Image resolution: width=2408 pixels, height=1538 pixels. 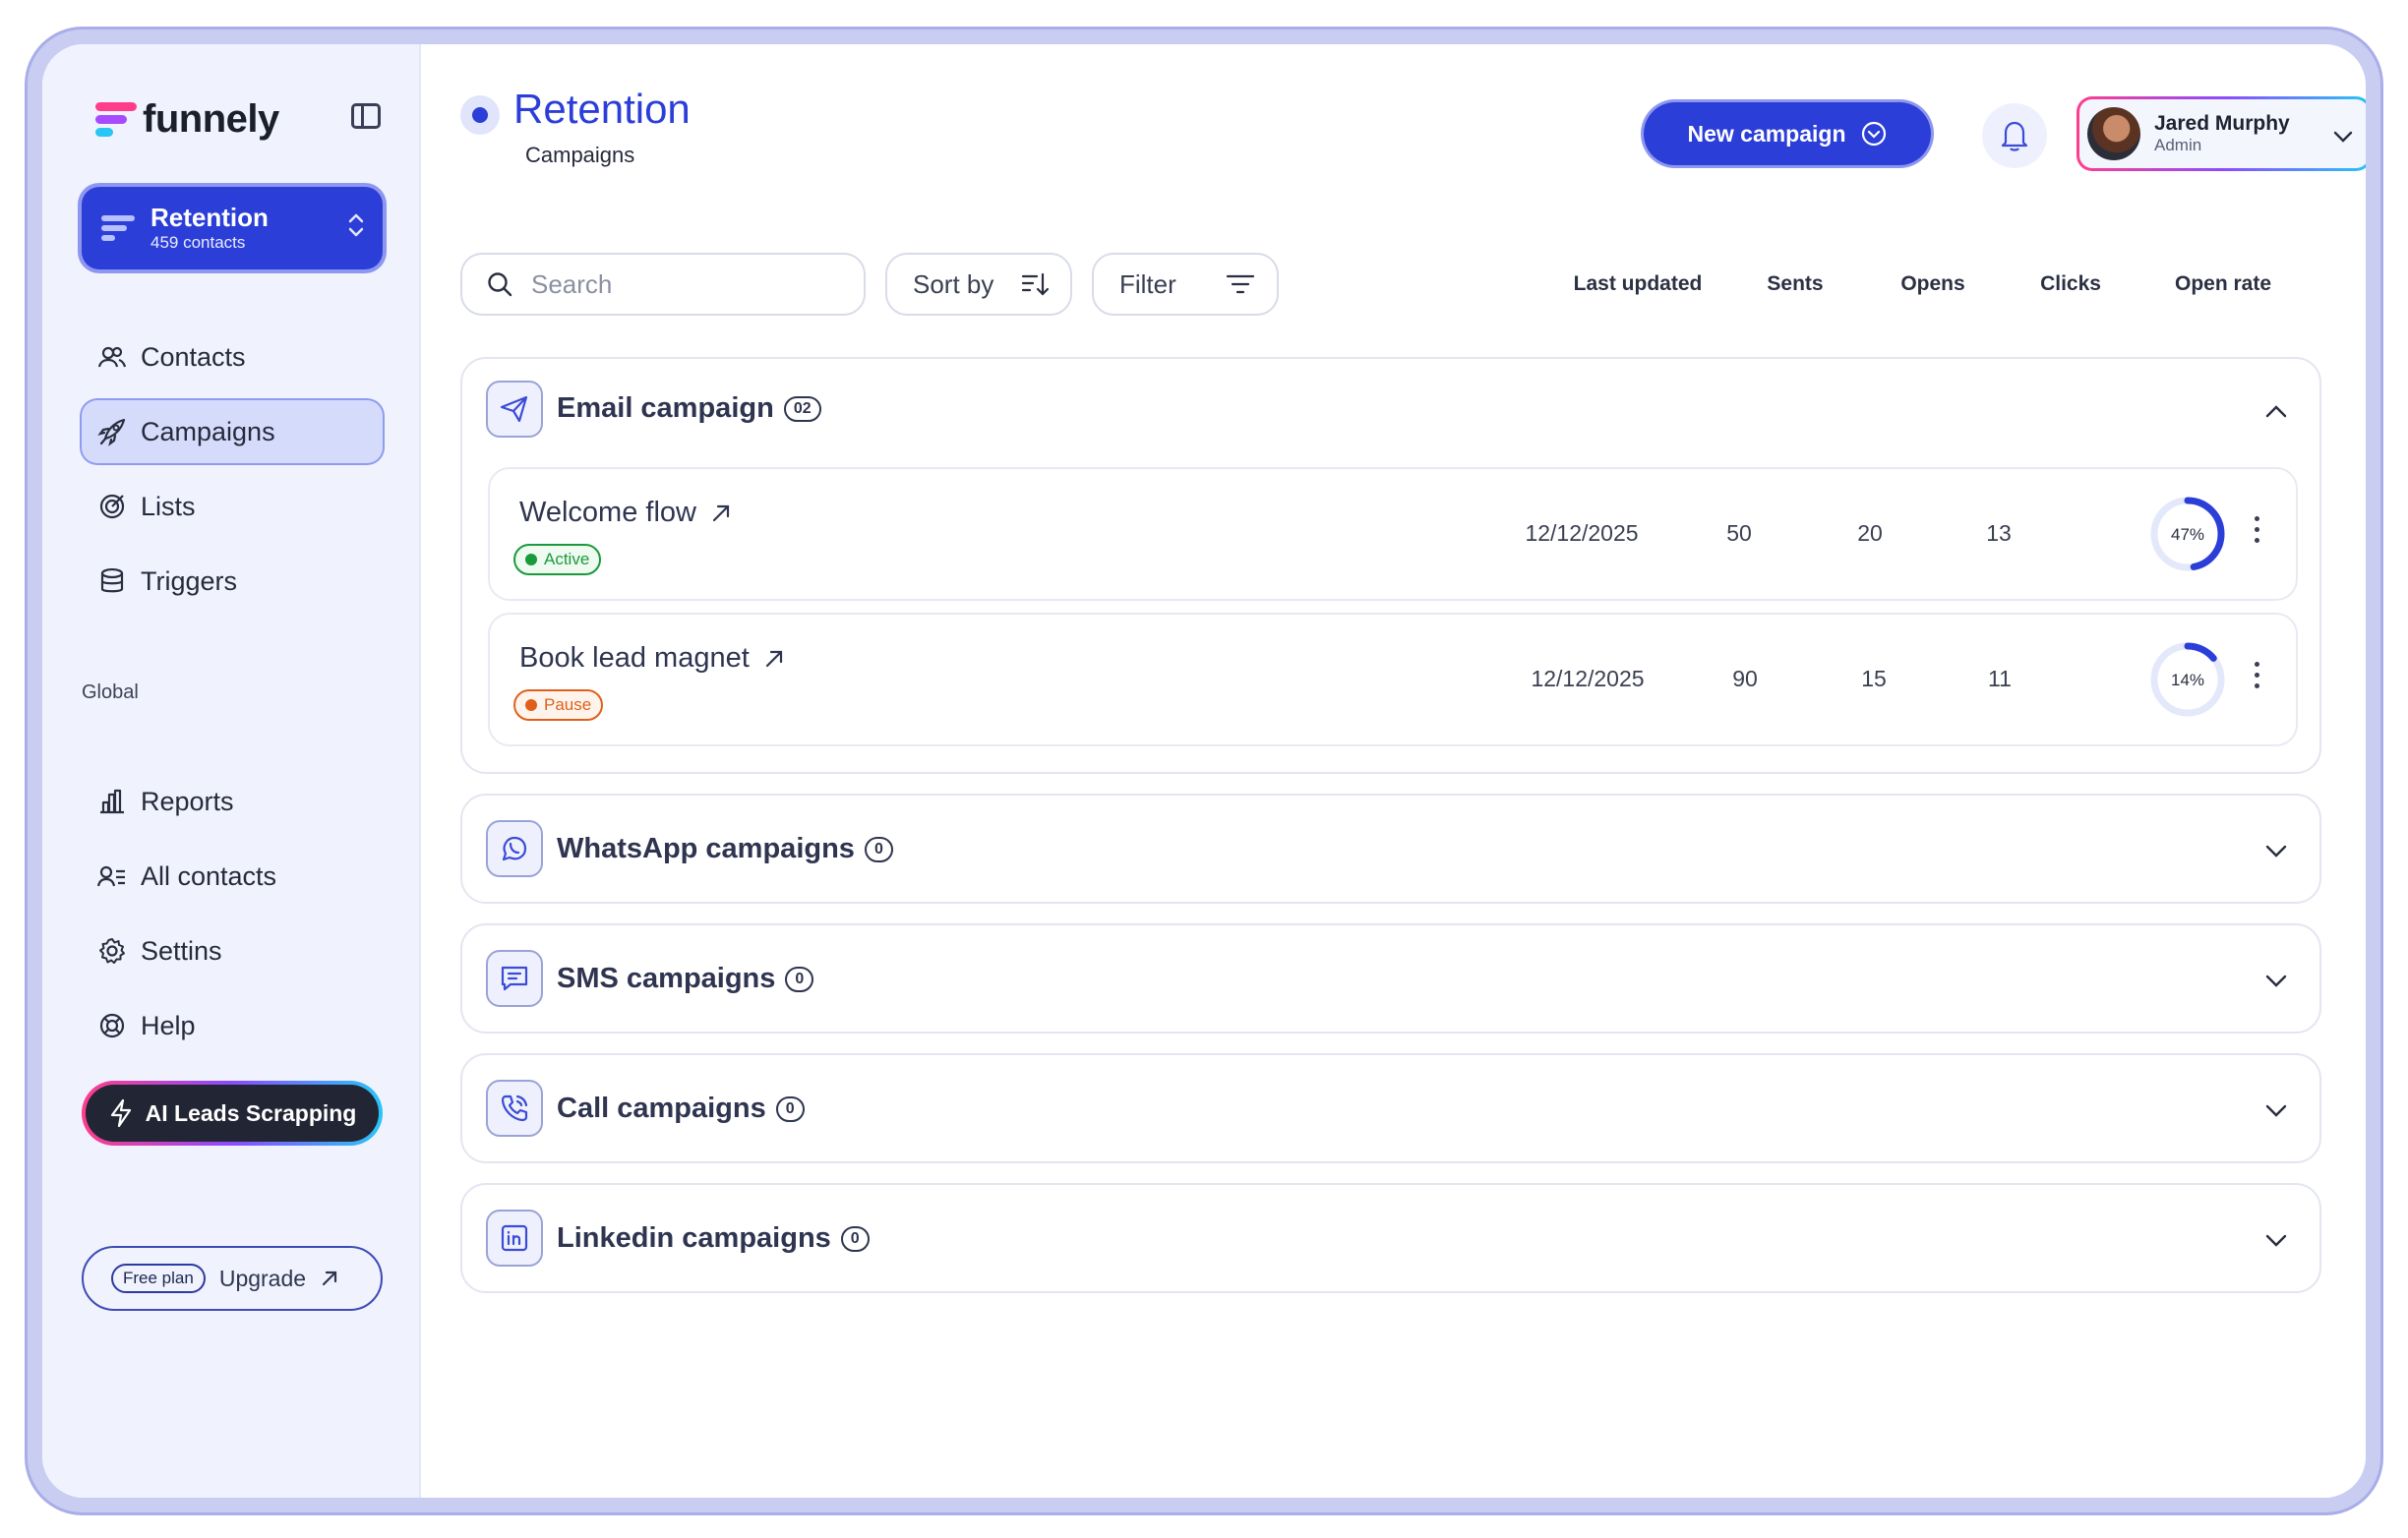 I want to click on column-sents: Sents, so click(x=1795, y=284).